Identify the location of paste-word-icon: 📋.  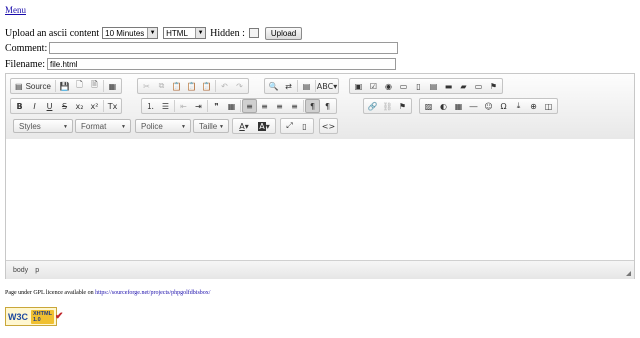
(206, 86).